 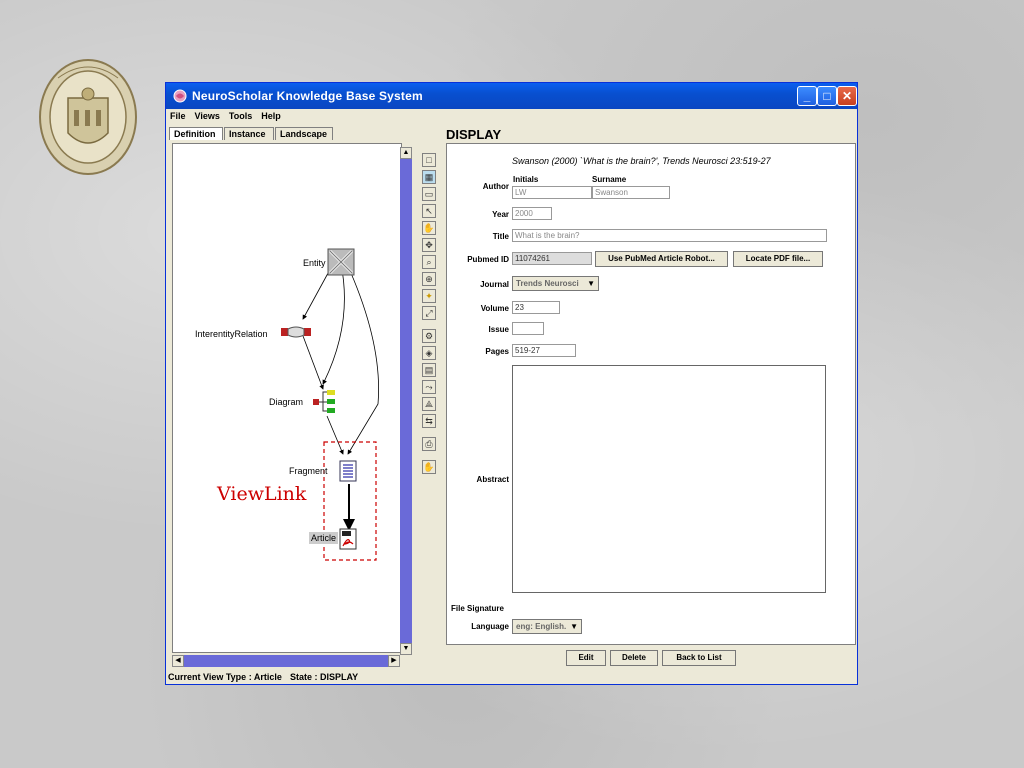 What do you see at coordinates (249, 133) in the screenshot?
I see `tab-instance: Instance` at bounding box center [249, 133].